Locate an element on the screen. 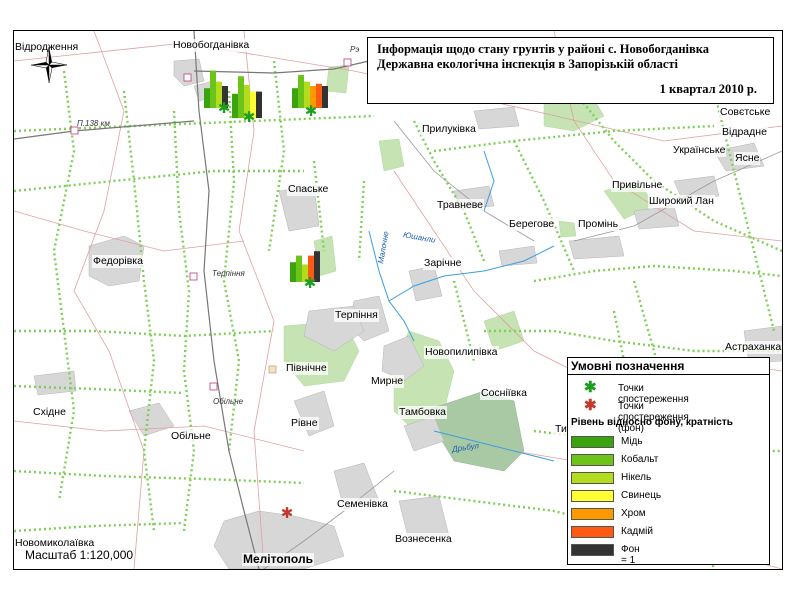  legend-title: Умовні позначення is located at coordinates (628, 366).